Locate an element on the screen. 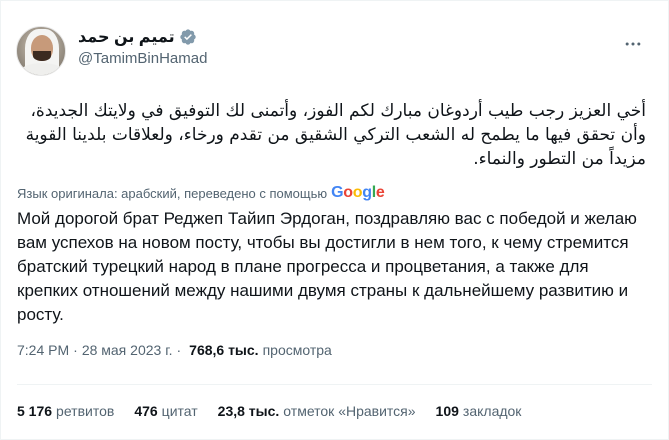 Image resolution: width=669 pixels, height=440 pixels. quotes-stat: 476 цитат is located at coordinates (165, 411).